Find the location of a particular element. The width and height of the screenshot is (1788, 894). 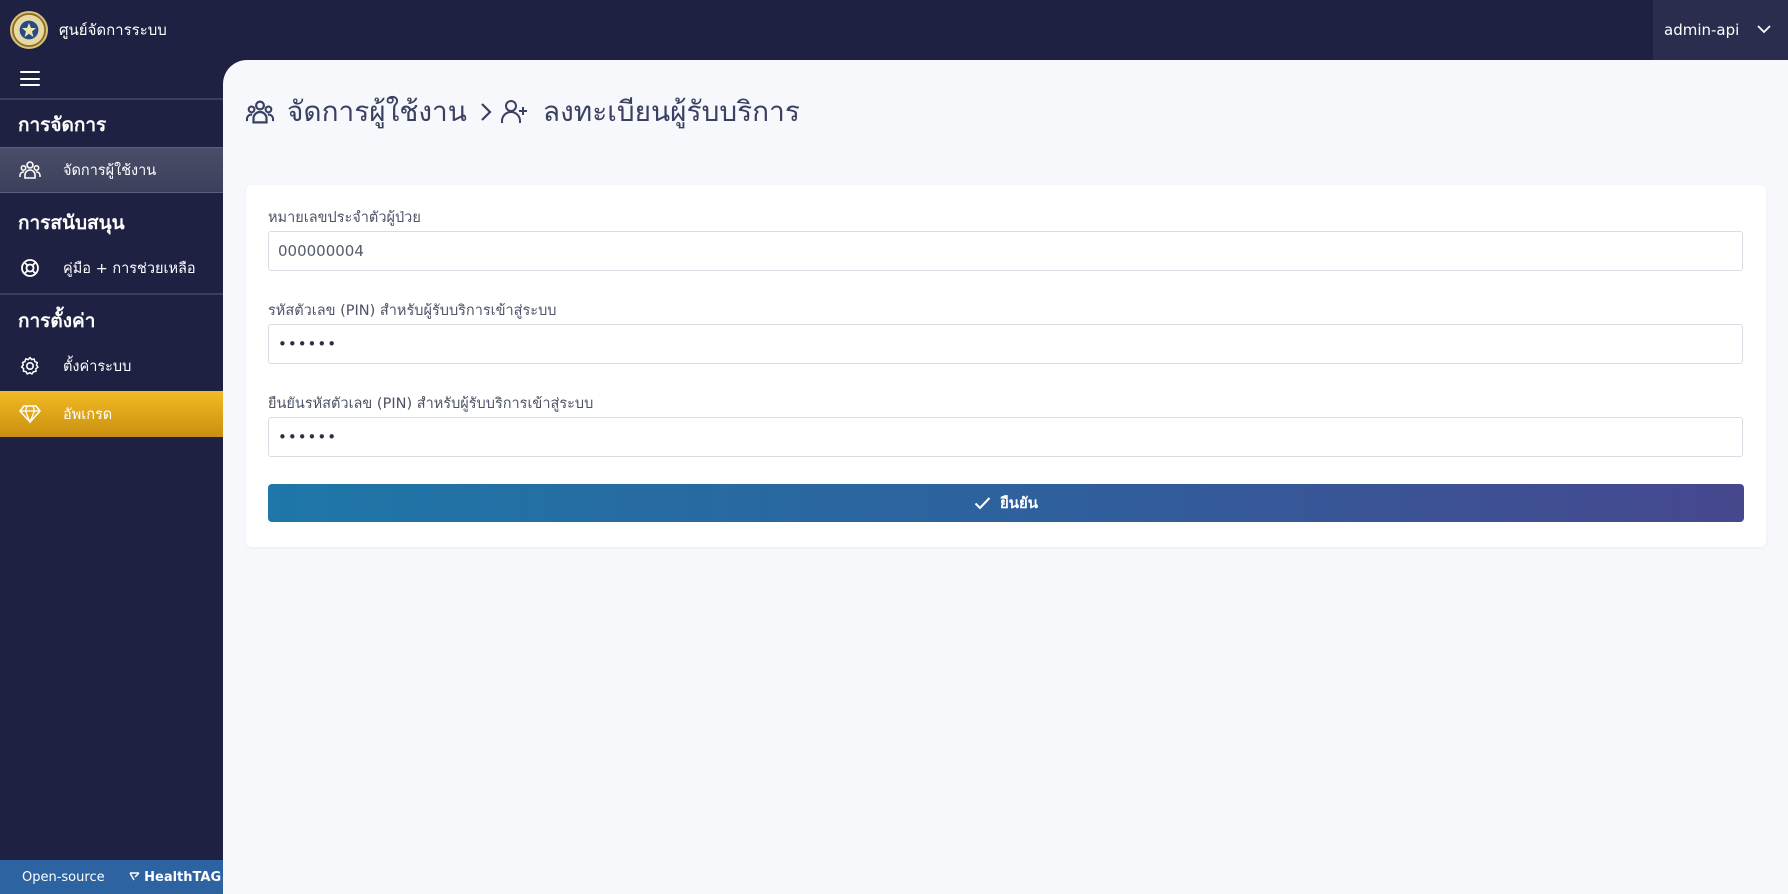

patient-id-label: หมายเลขประจำตัวผู้ป่วย is located at coordinates (344, 218).